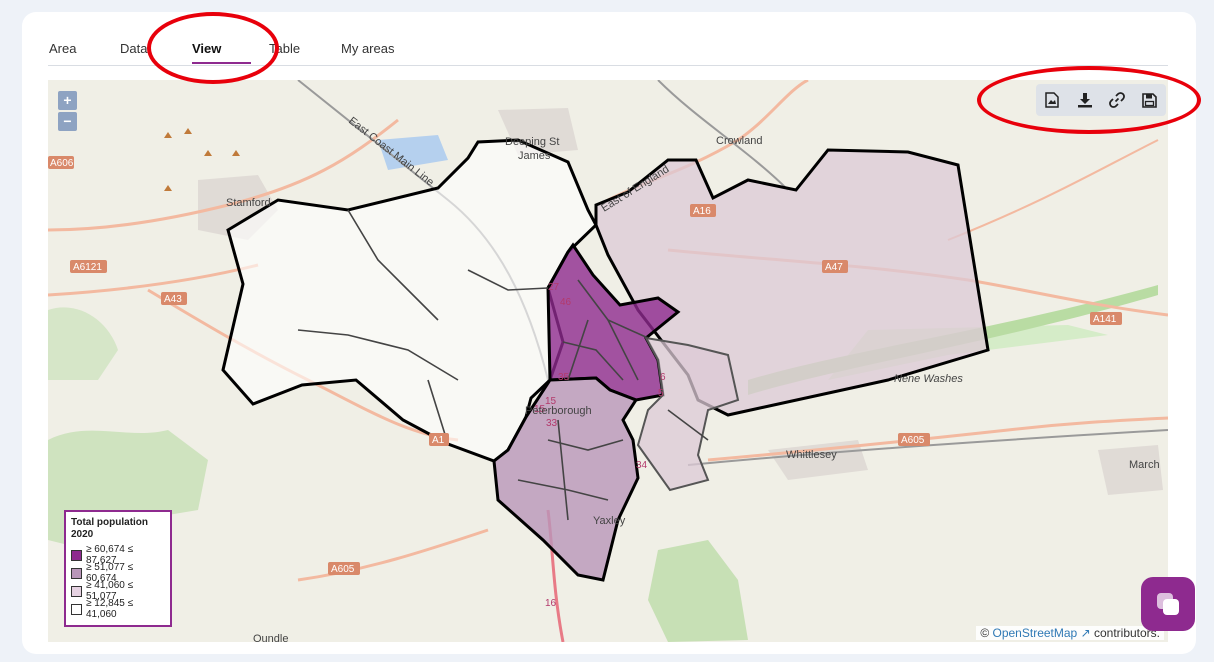 The width and height of the screenshot is (1214, 662). I want to click on road-shield-label: A1, so click(438, 440).